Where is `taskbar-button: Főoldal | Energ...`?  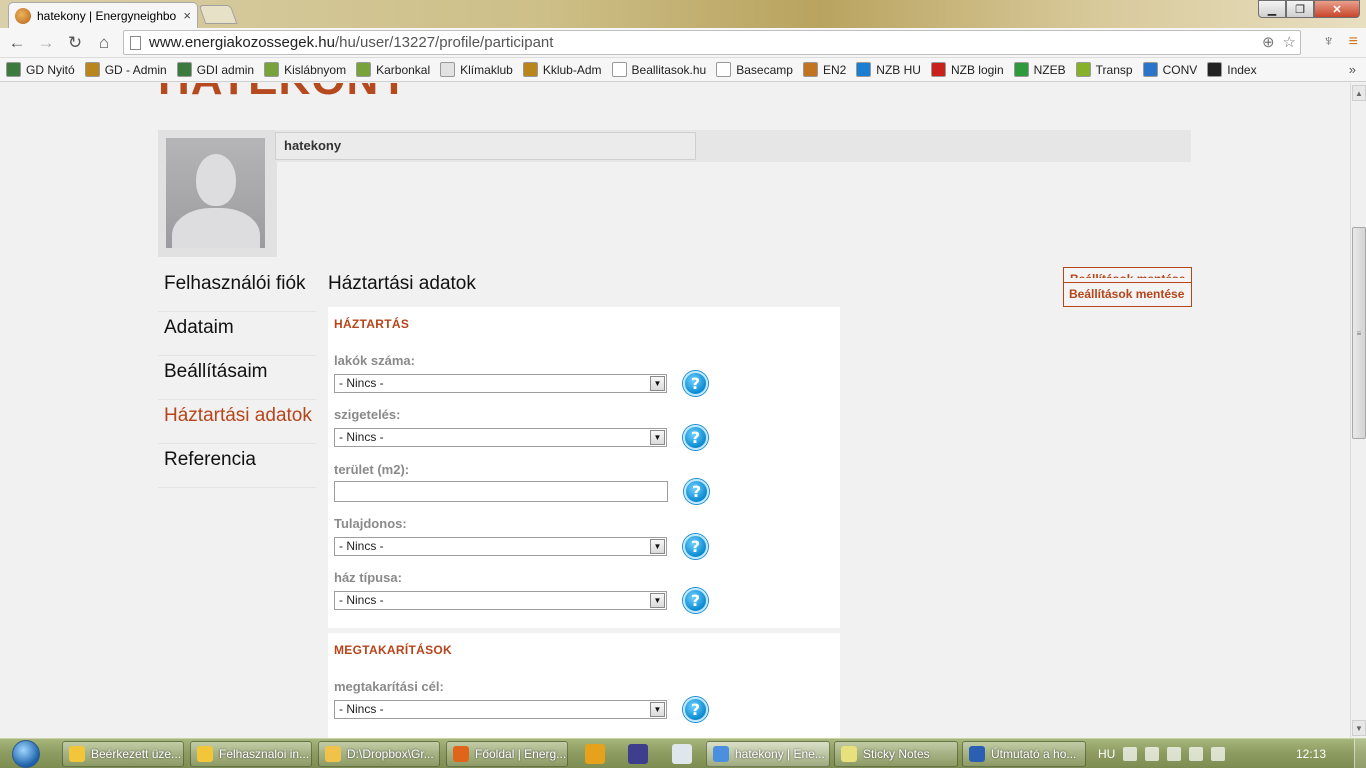
taskbar-button: Főoldal | Energ... is located at coordinates (507, 754).